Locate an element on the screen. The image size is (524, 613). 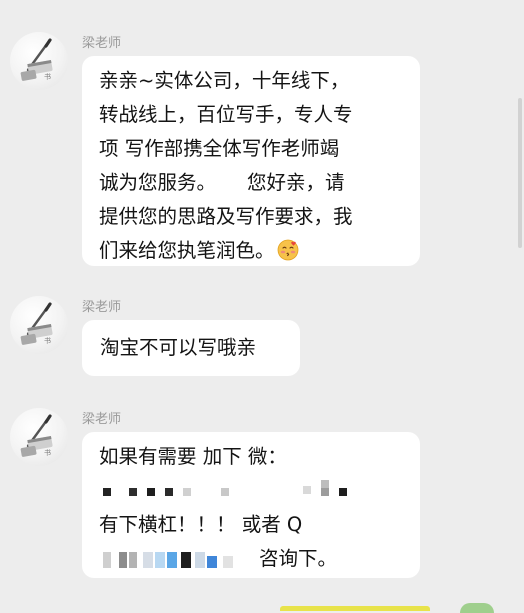
redacted-contact-row: 咨询下。 is located at coordinates (259, 559).